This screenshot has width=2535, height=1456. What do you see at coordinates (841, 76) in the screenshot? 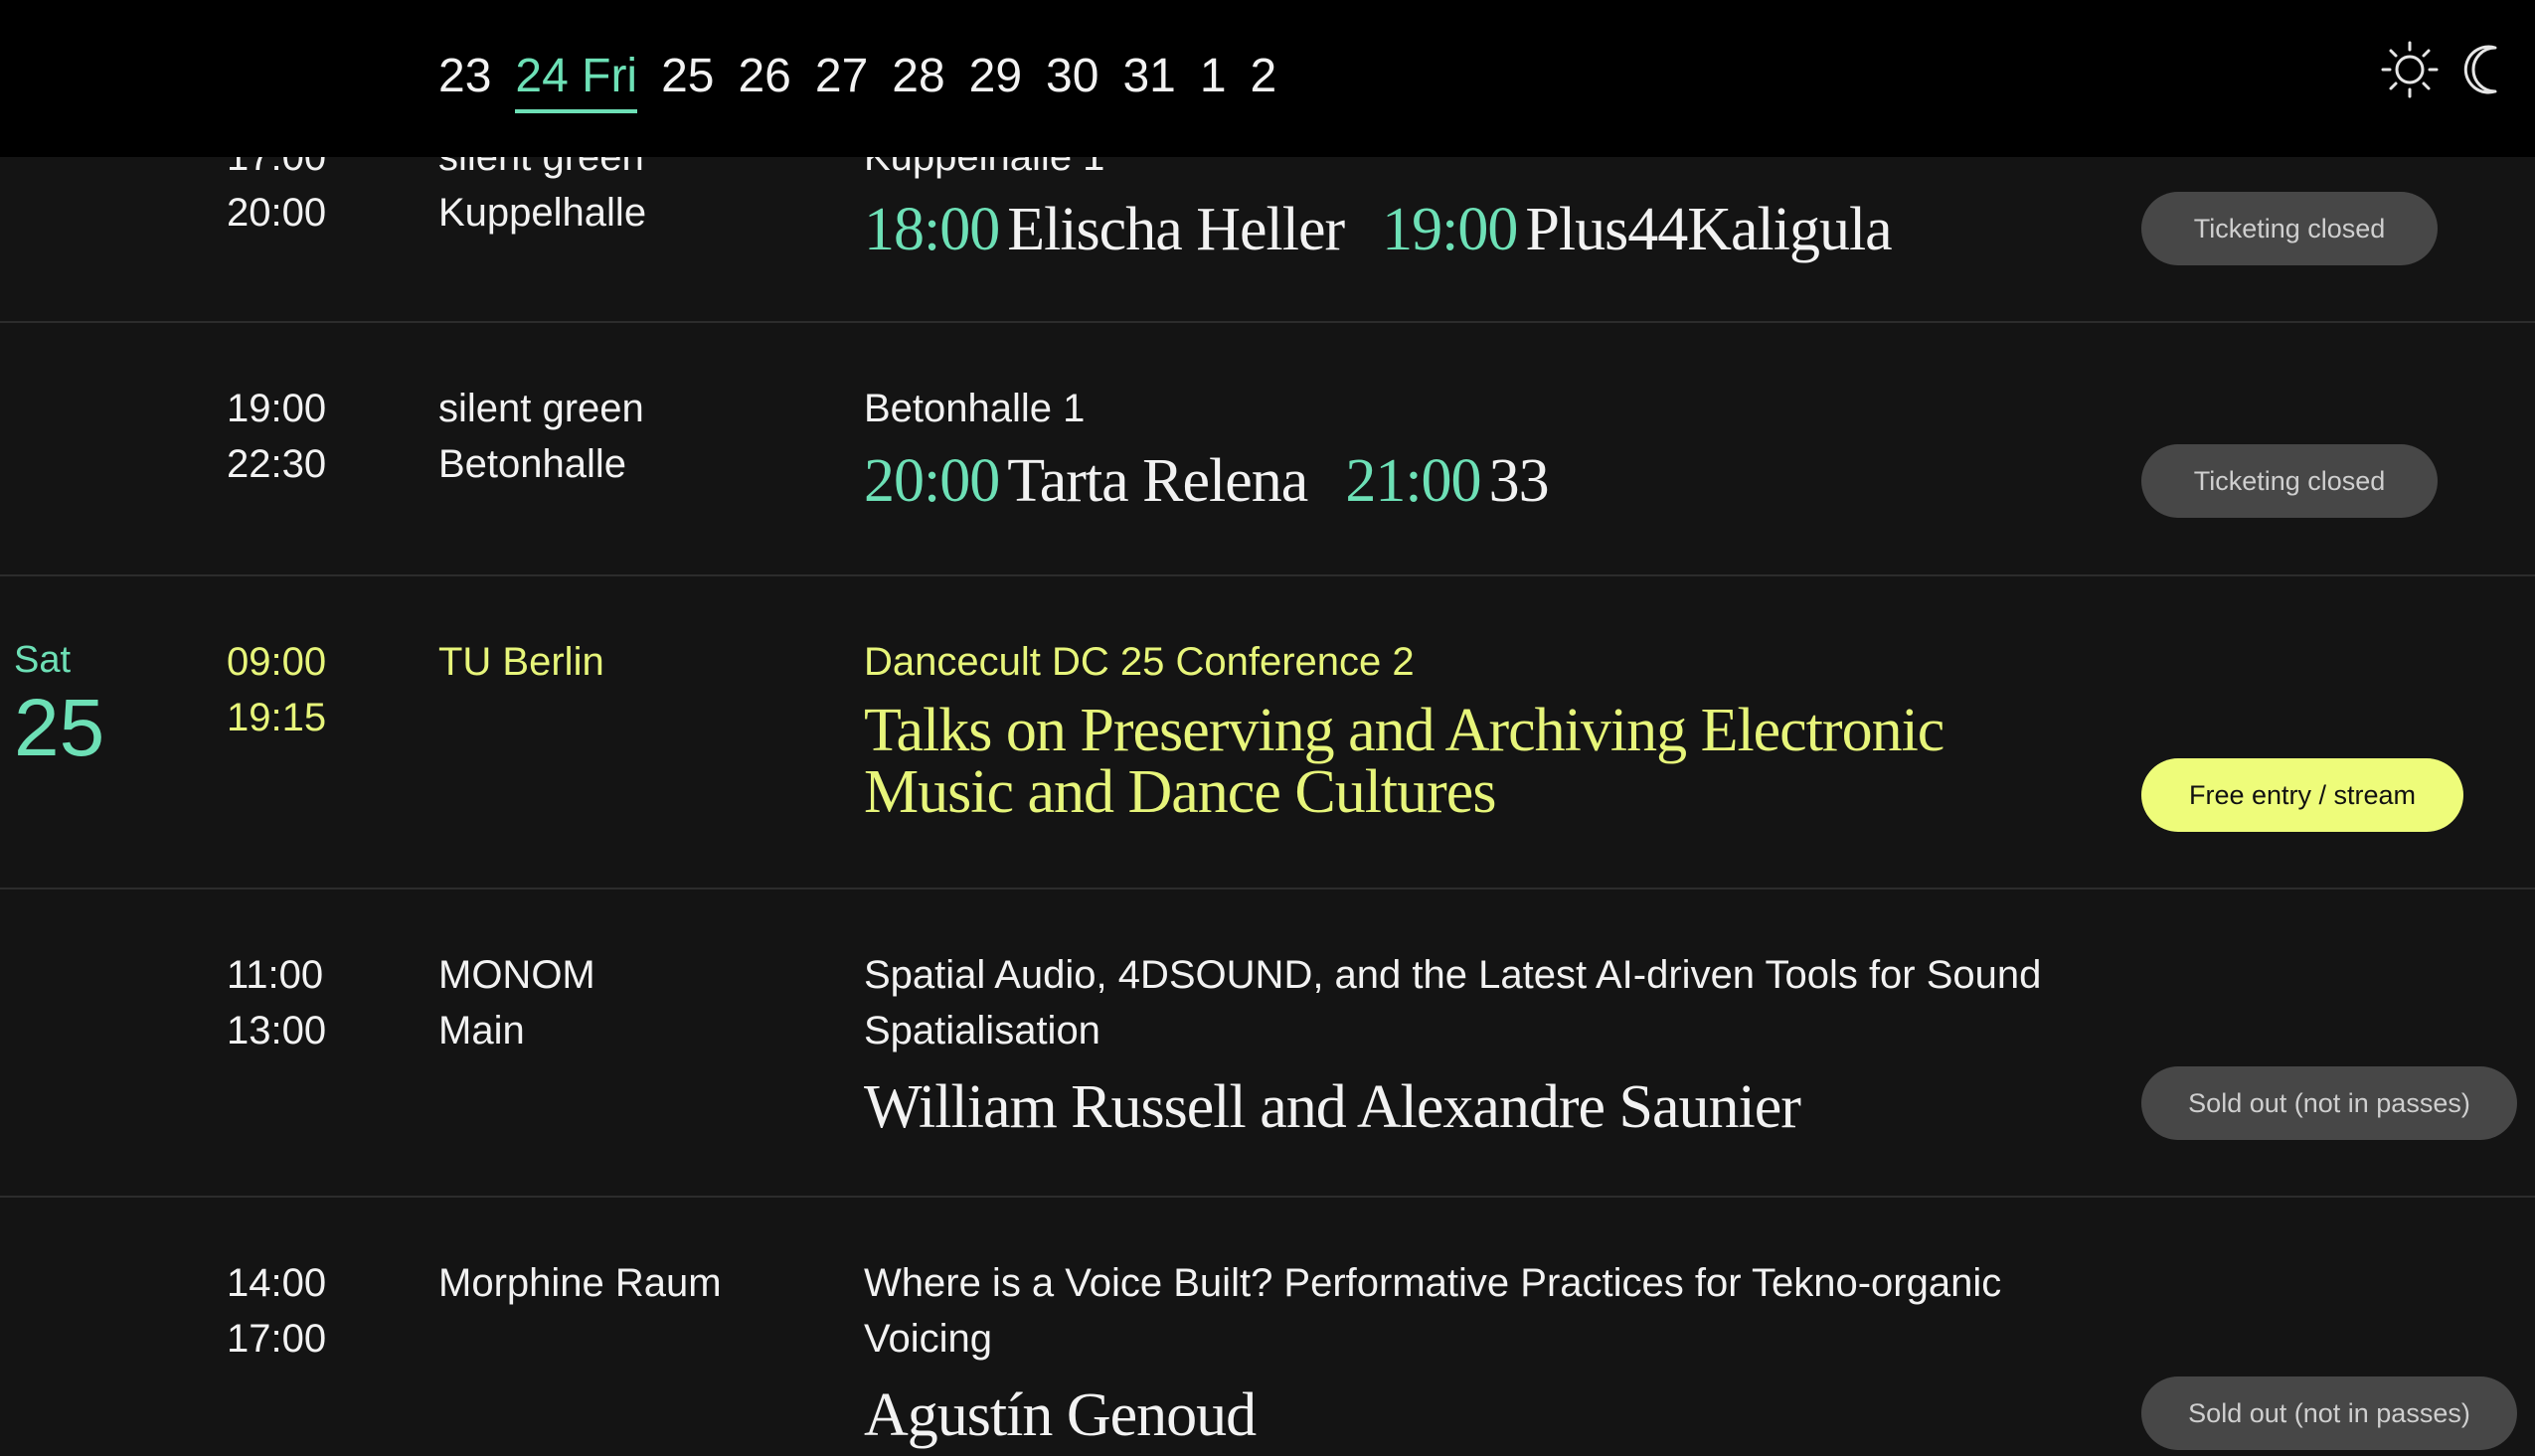
I see `date-27: 27` at bounding box center [841, 76].